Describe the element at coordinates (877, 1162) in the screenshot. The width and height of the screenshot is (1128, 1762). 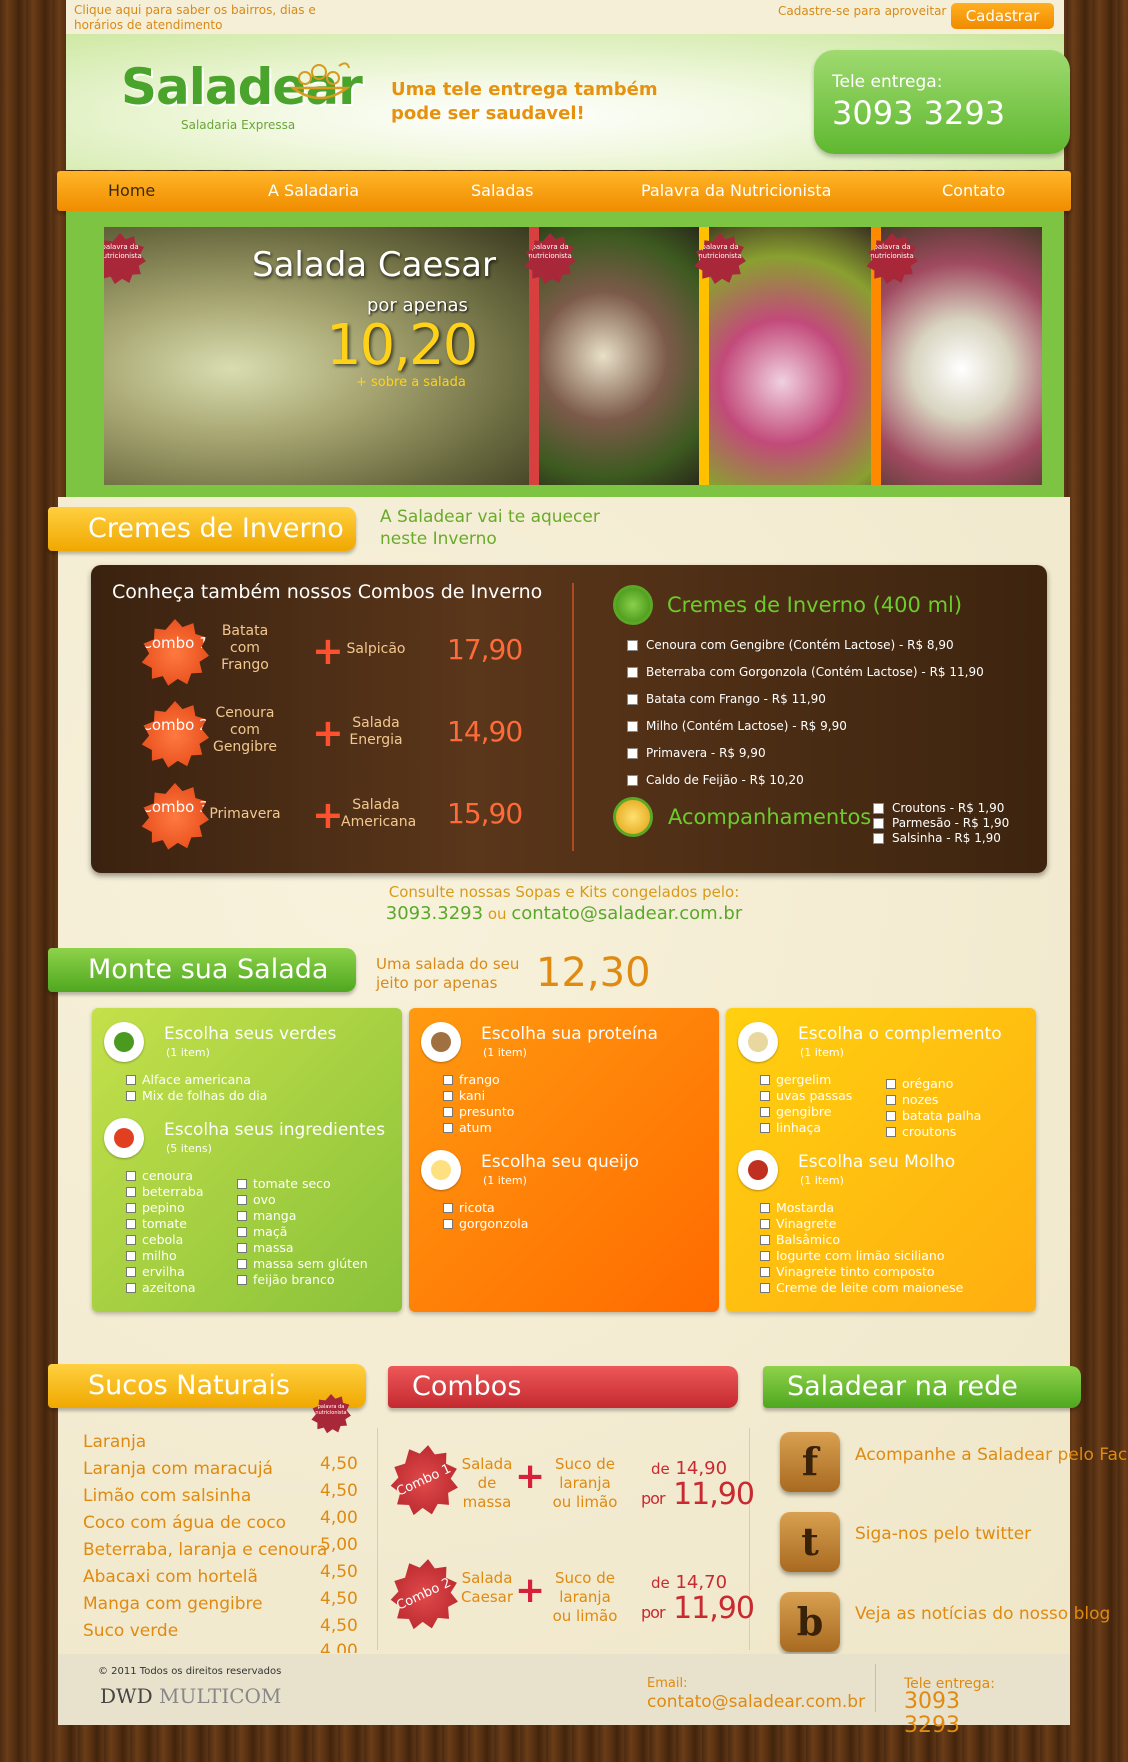
I see `molho-title: Escolha seu Molho` at that location.